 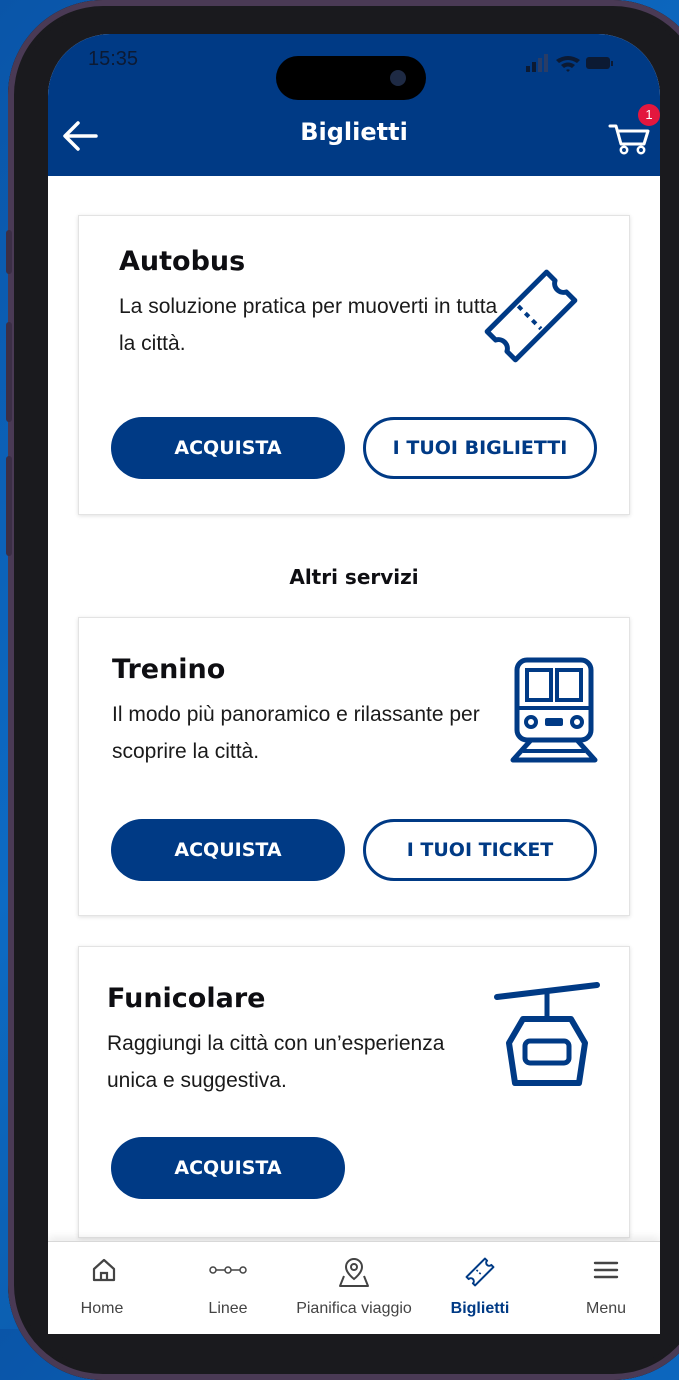 What do you see at coordinates (554, 710) in the screenshot?
I see `train-icon` at bounding box center [554, 710].